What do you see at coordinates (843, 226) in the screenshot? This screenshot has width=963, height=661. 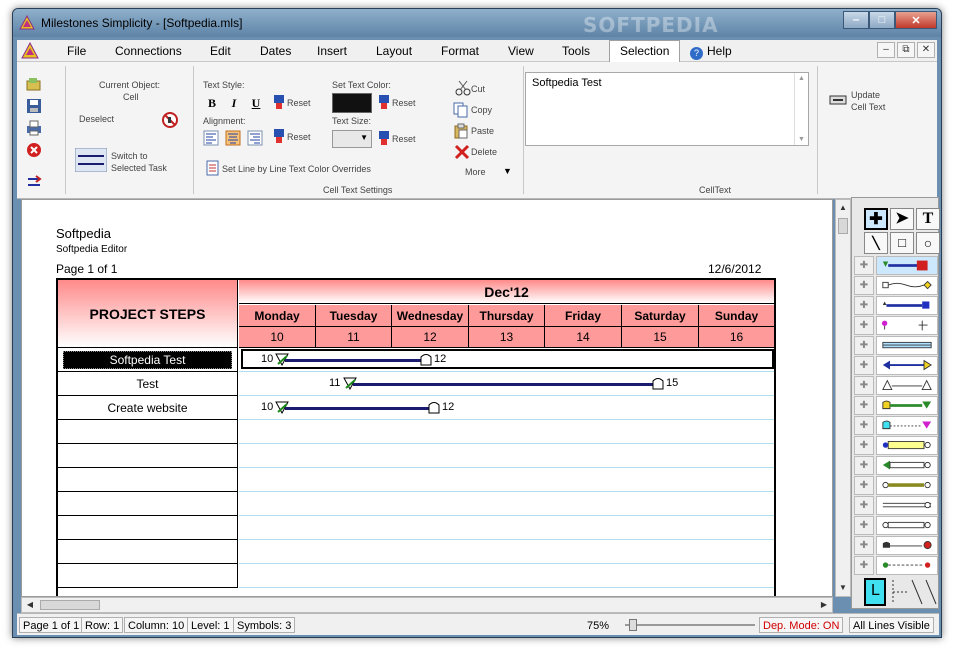 I see `vscroll-thumb` at bounding box center [843, 226].